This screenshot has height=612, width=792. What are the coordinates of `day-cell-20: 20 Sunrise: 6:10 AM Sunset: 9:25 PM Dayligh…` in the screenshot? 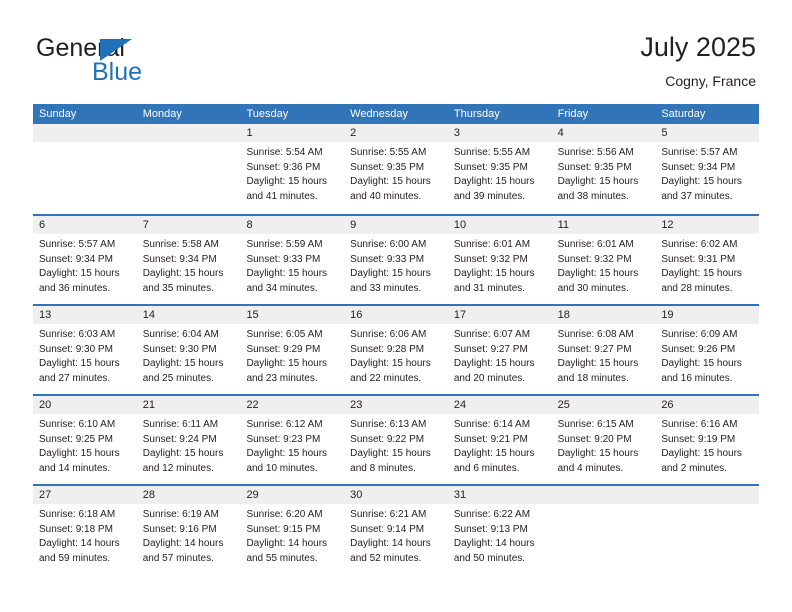 It's located at (85, 440).